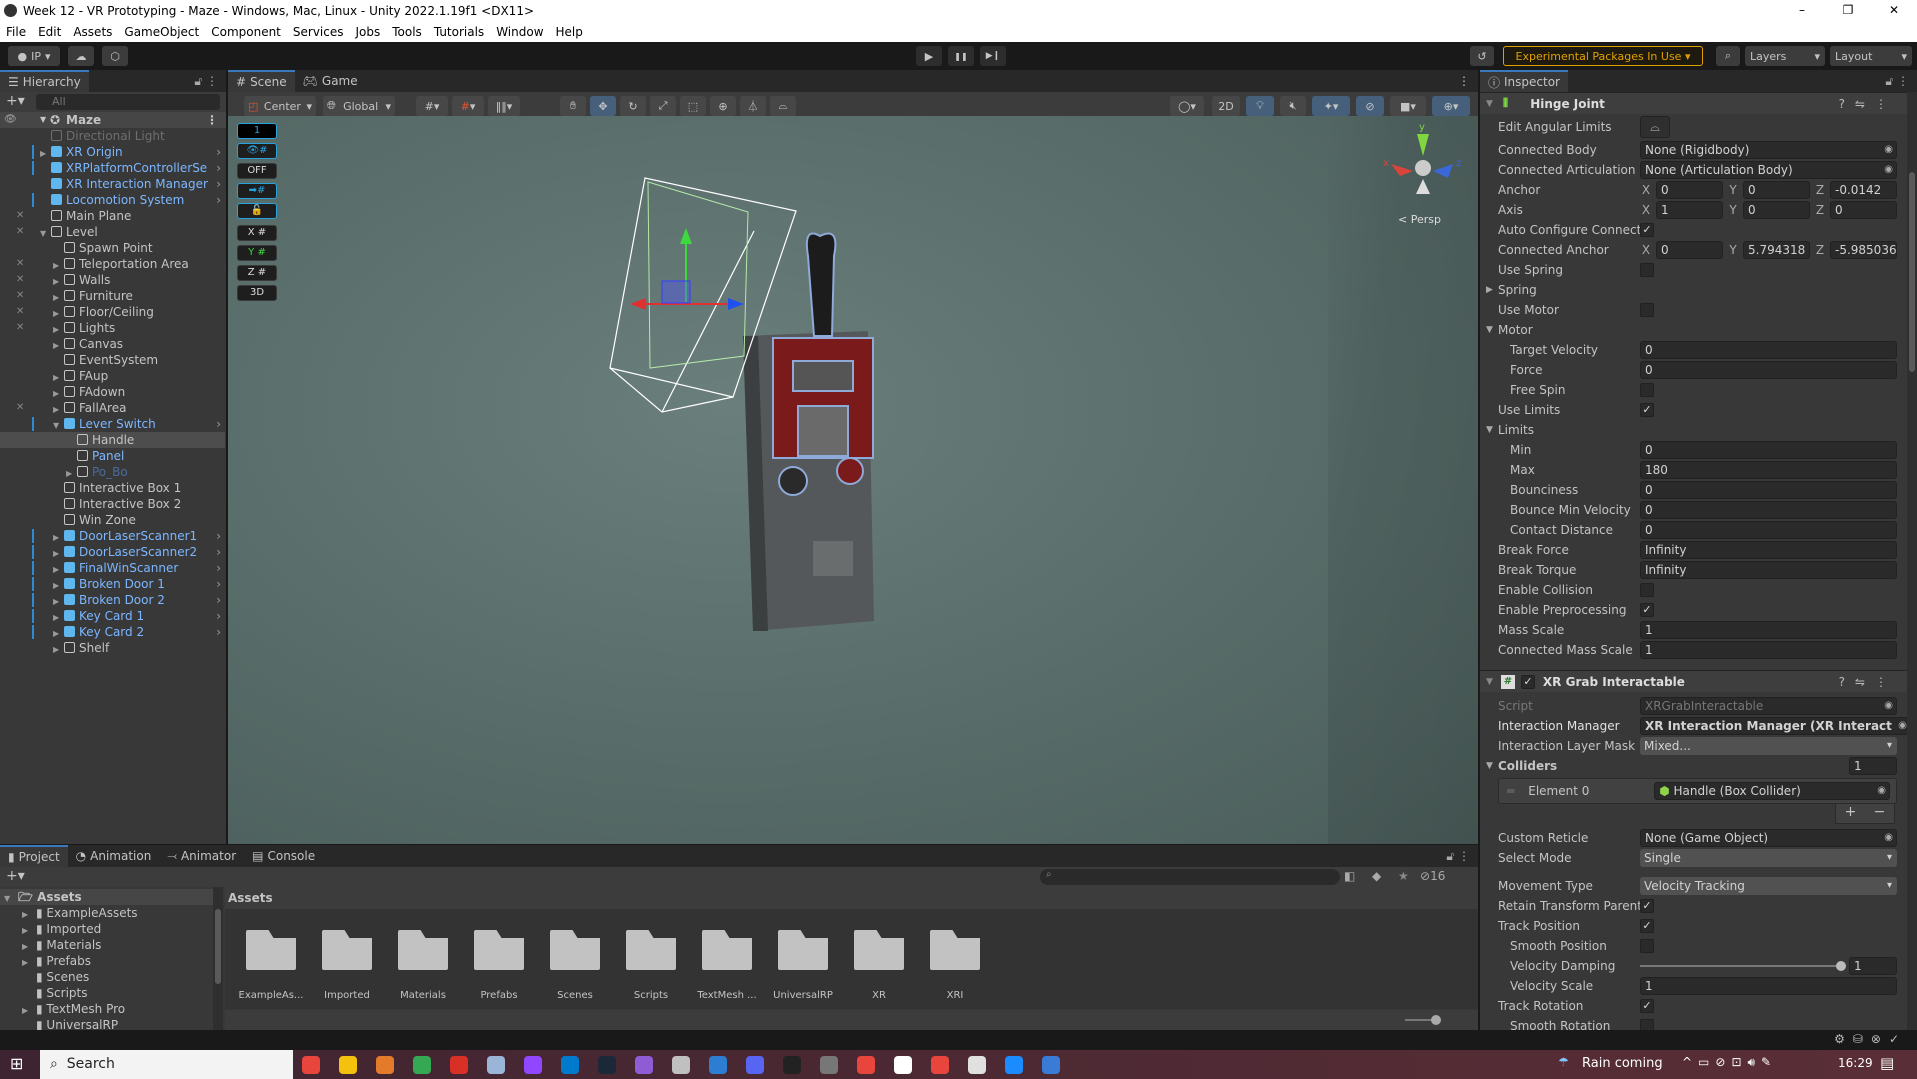  What do you see at coordinates (1408, 106) in the screenshot?
I see `camera-dropdown-icon: ■▾` at bounding box center [1408, 106].